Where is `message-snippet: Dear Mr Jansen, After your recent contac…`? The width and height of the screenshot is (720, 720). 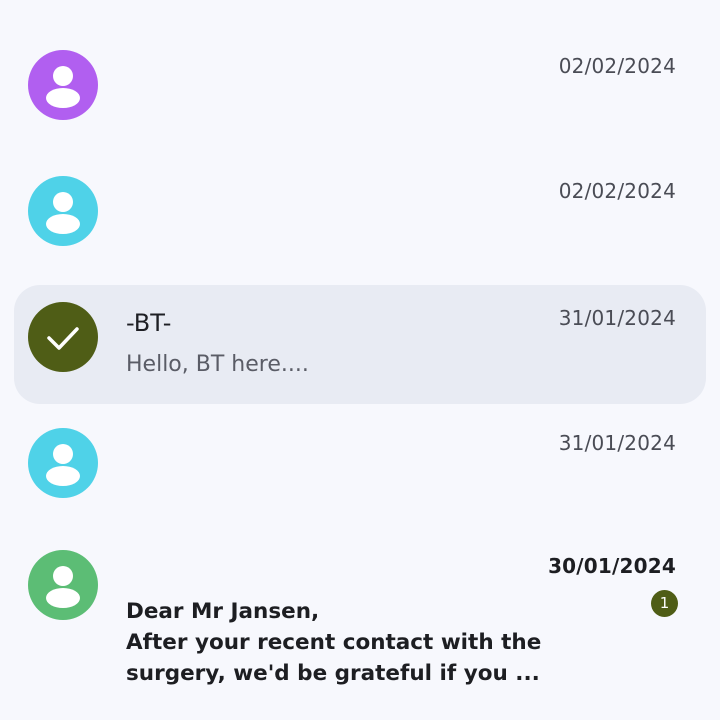
message-snippet: Dear Mr Jansen, After your recent contac… is located at coordinates (334, 642).